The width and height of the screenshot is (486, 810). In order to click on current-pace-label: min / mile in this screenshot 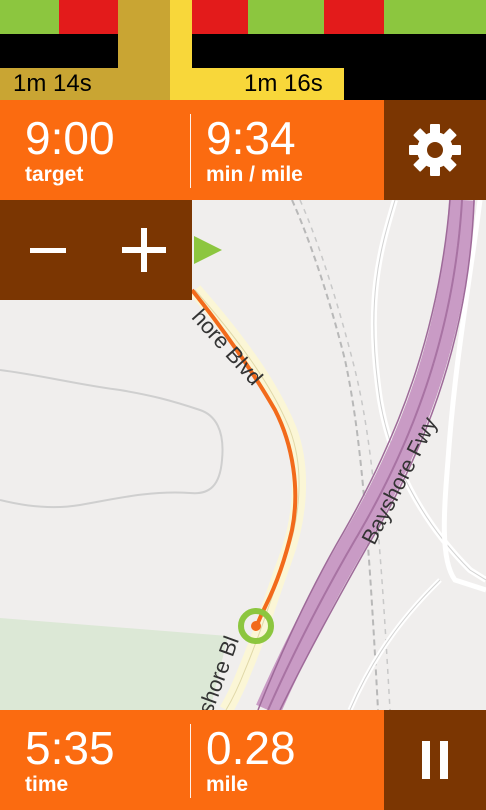, I will do `click(254, 174)`.